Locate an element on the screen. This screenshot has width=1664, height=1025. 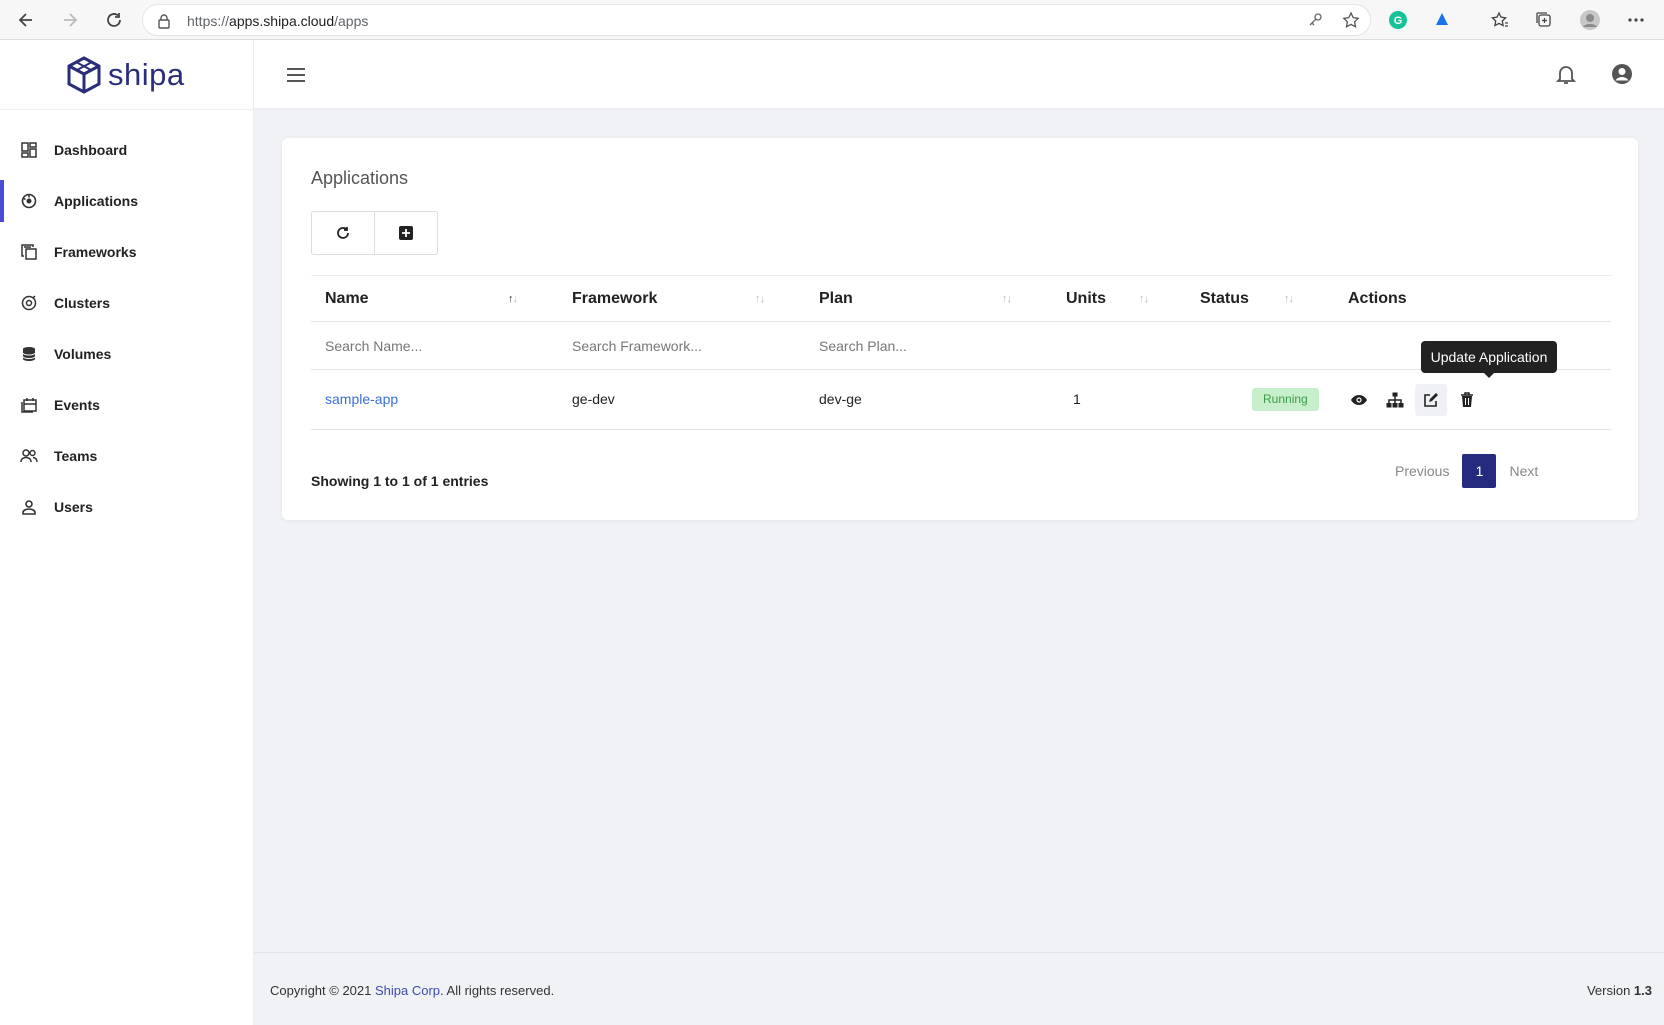
sidebar-item-label: Dashboard is located at coordinates (91, 150).